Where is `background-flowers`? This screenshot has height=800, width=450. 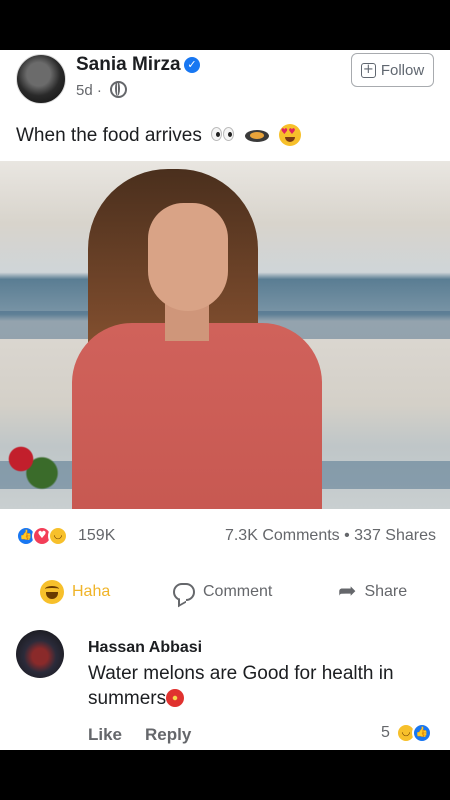
background-flowers is located at coordinates (35, 466).